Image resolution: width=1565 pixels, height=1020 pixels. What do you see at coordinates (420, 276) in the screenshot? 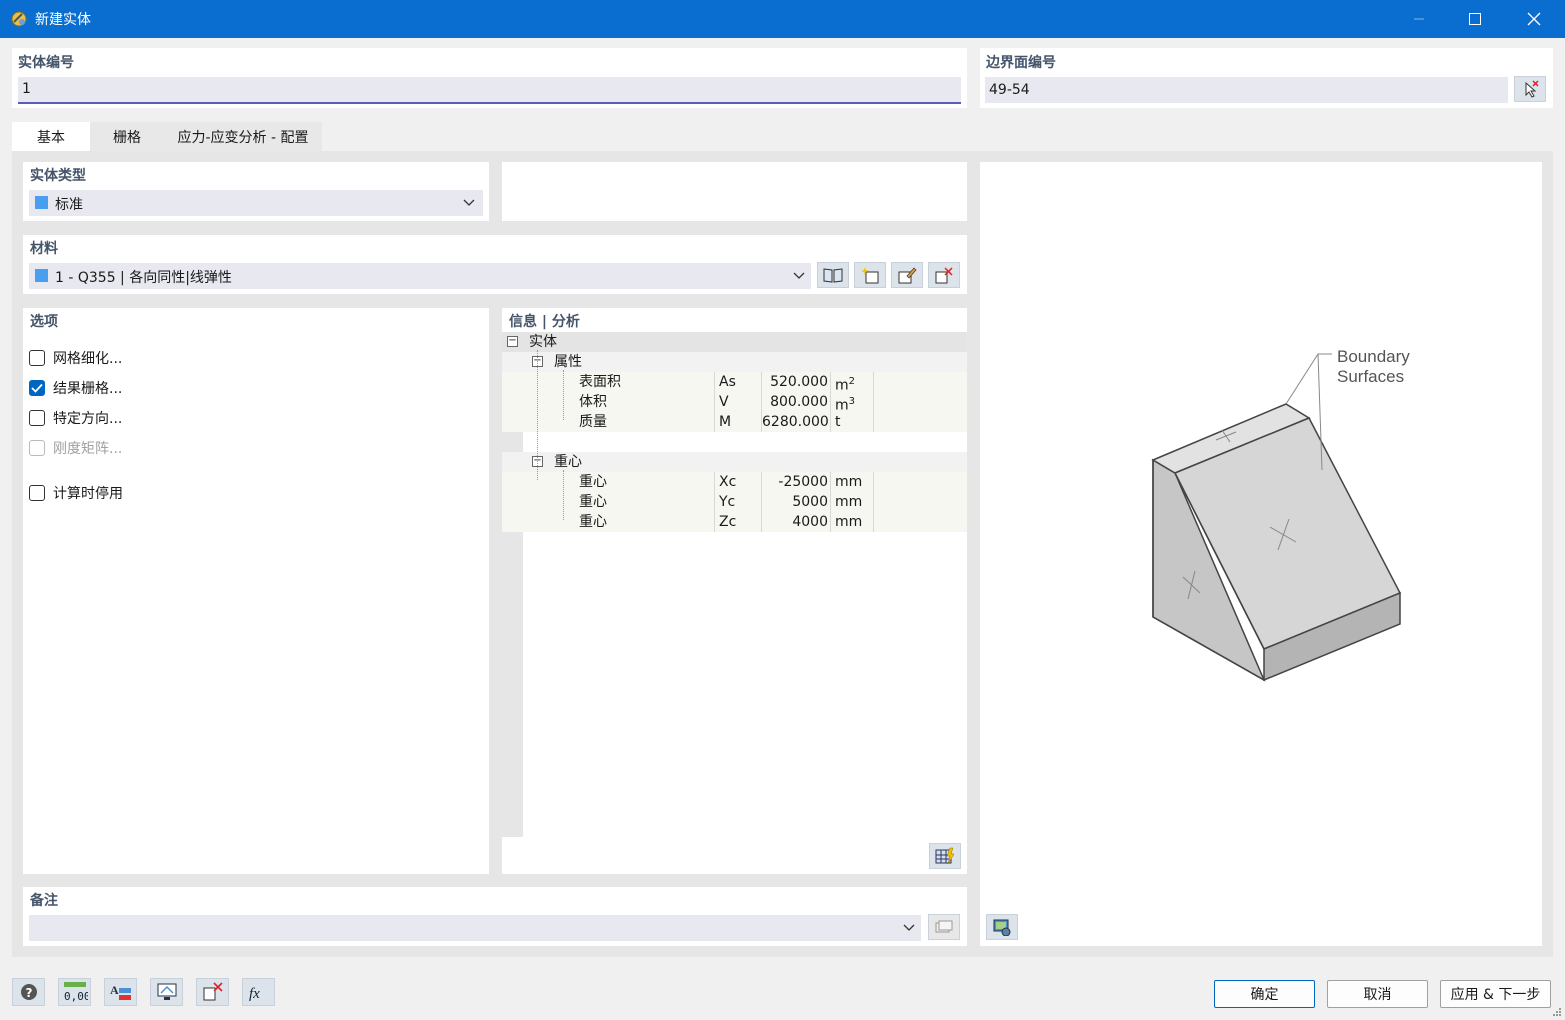
I see `material-select: 1 - Q355 | 各向同性|线弹性` at bounding box center [420, 276].